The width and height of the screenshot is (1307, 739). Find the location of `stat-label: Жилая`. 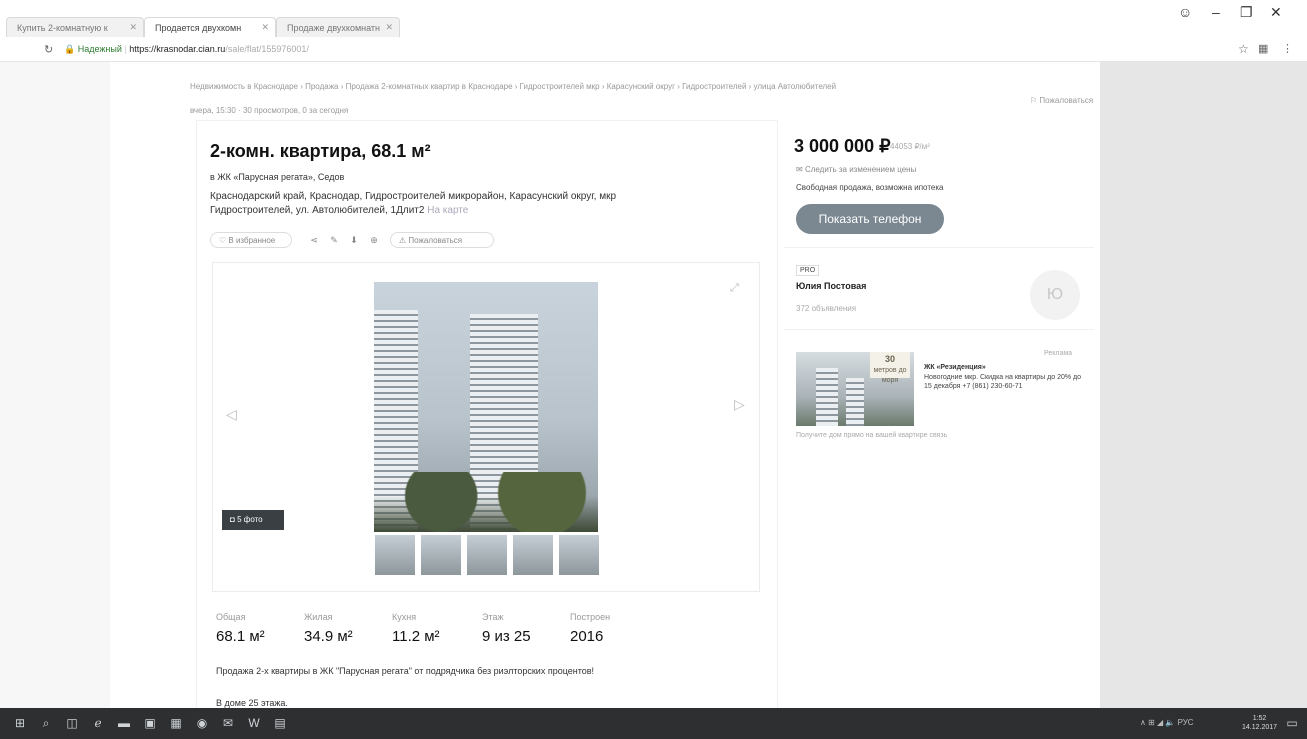

stat-label: Жилая is located at coordinates (318, 617).